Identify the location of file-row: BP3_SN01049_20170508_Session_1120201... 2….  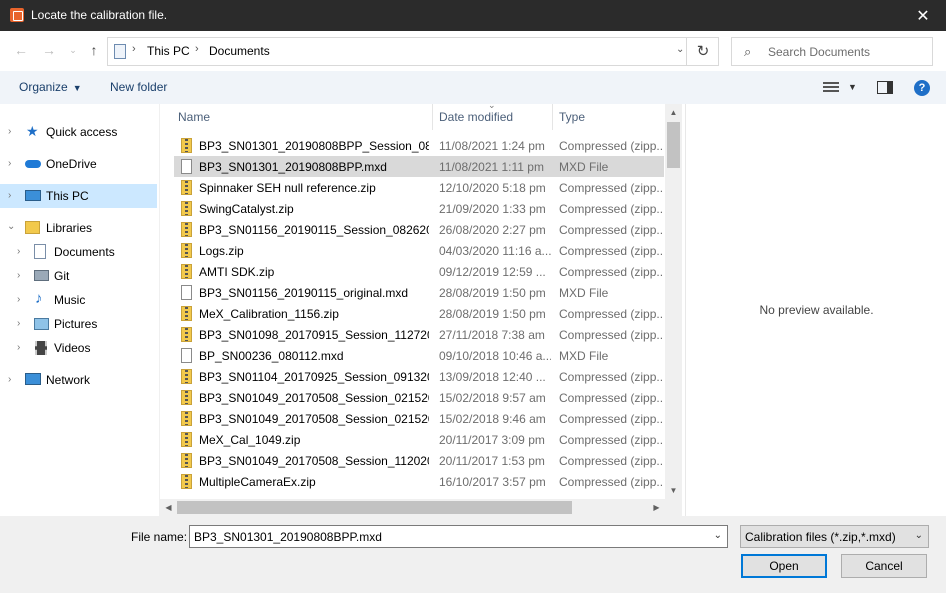
(419, 460).